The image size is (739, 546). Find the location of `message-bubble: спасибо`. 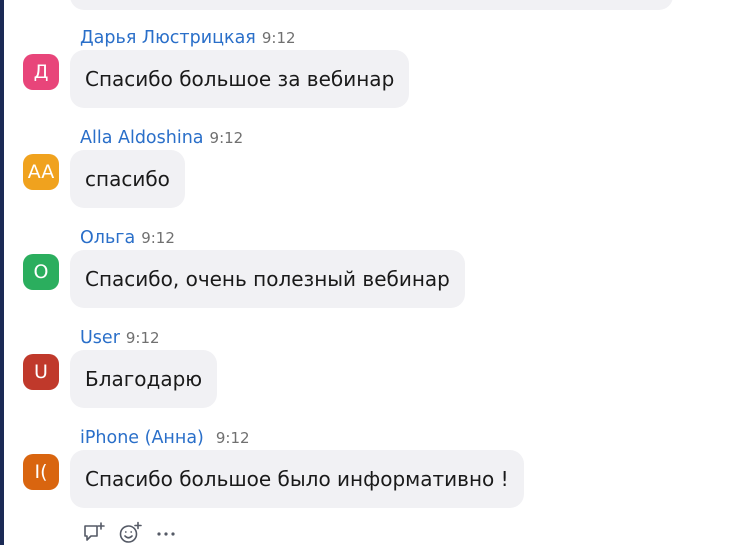

message-bubble: спасибо is located at coordinates (127, 179).